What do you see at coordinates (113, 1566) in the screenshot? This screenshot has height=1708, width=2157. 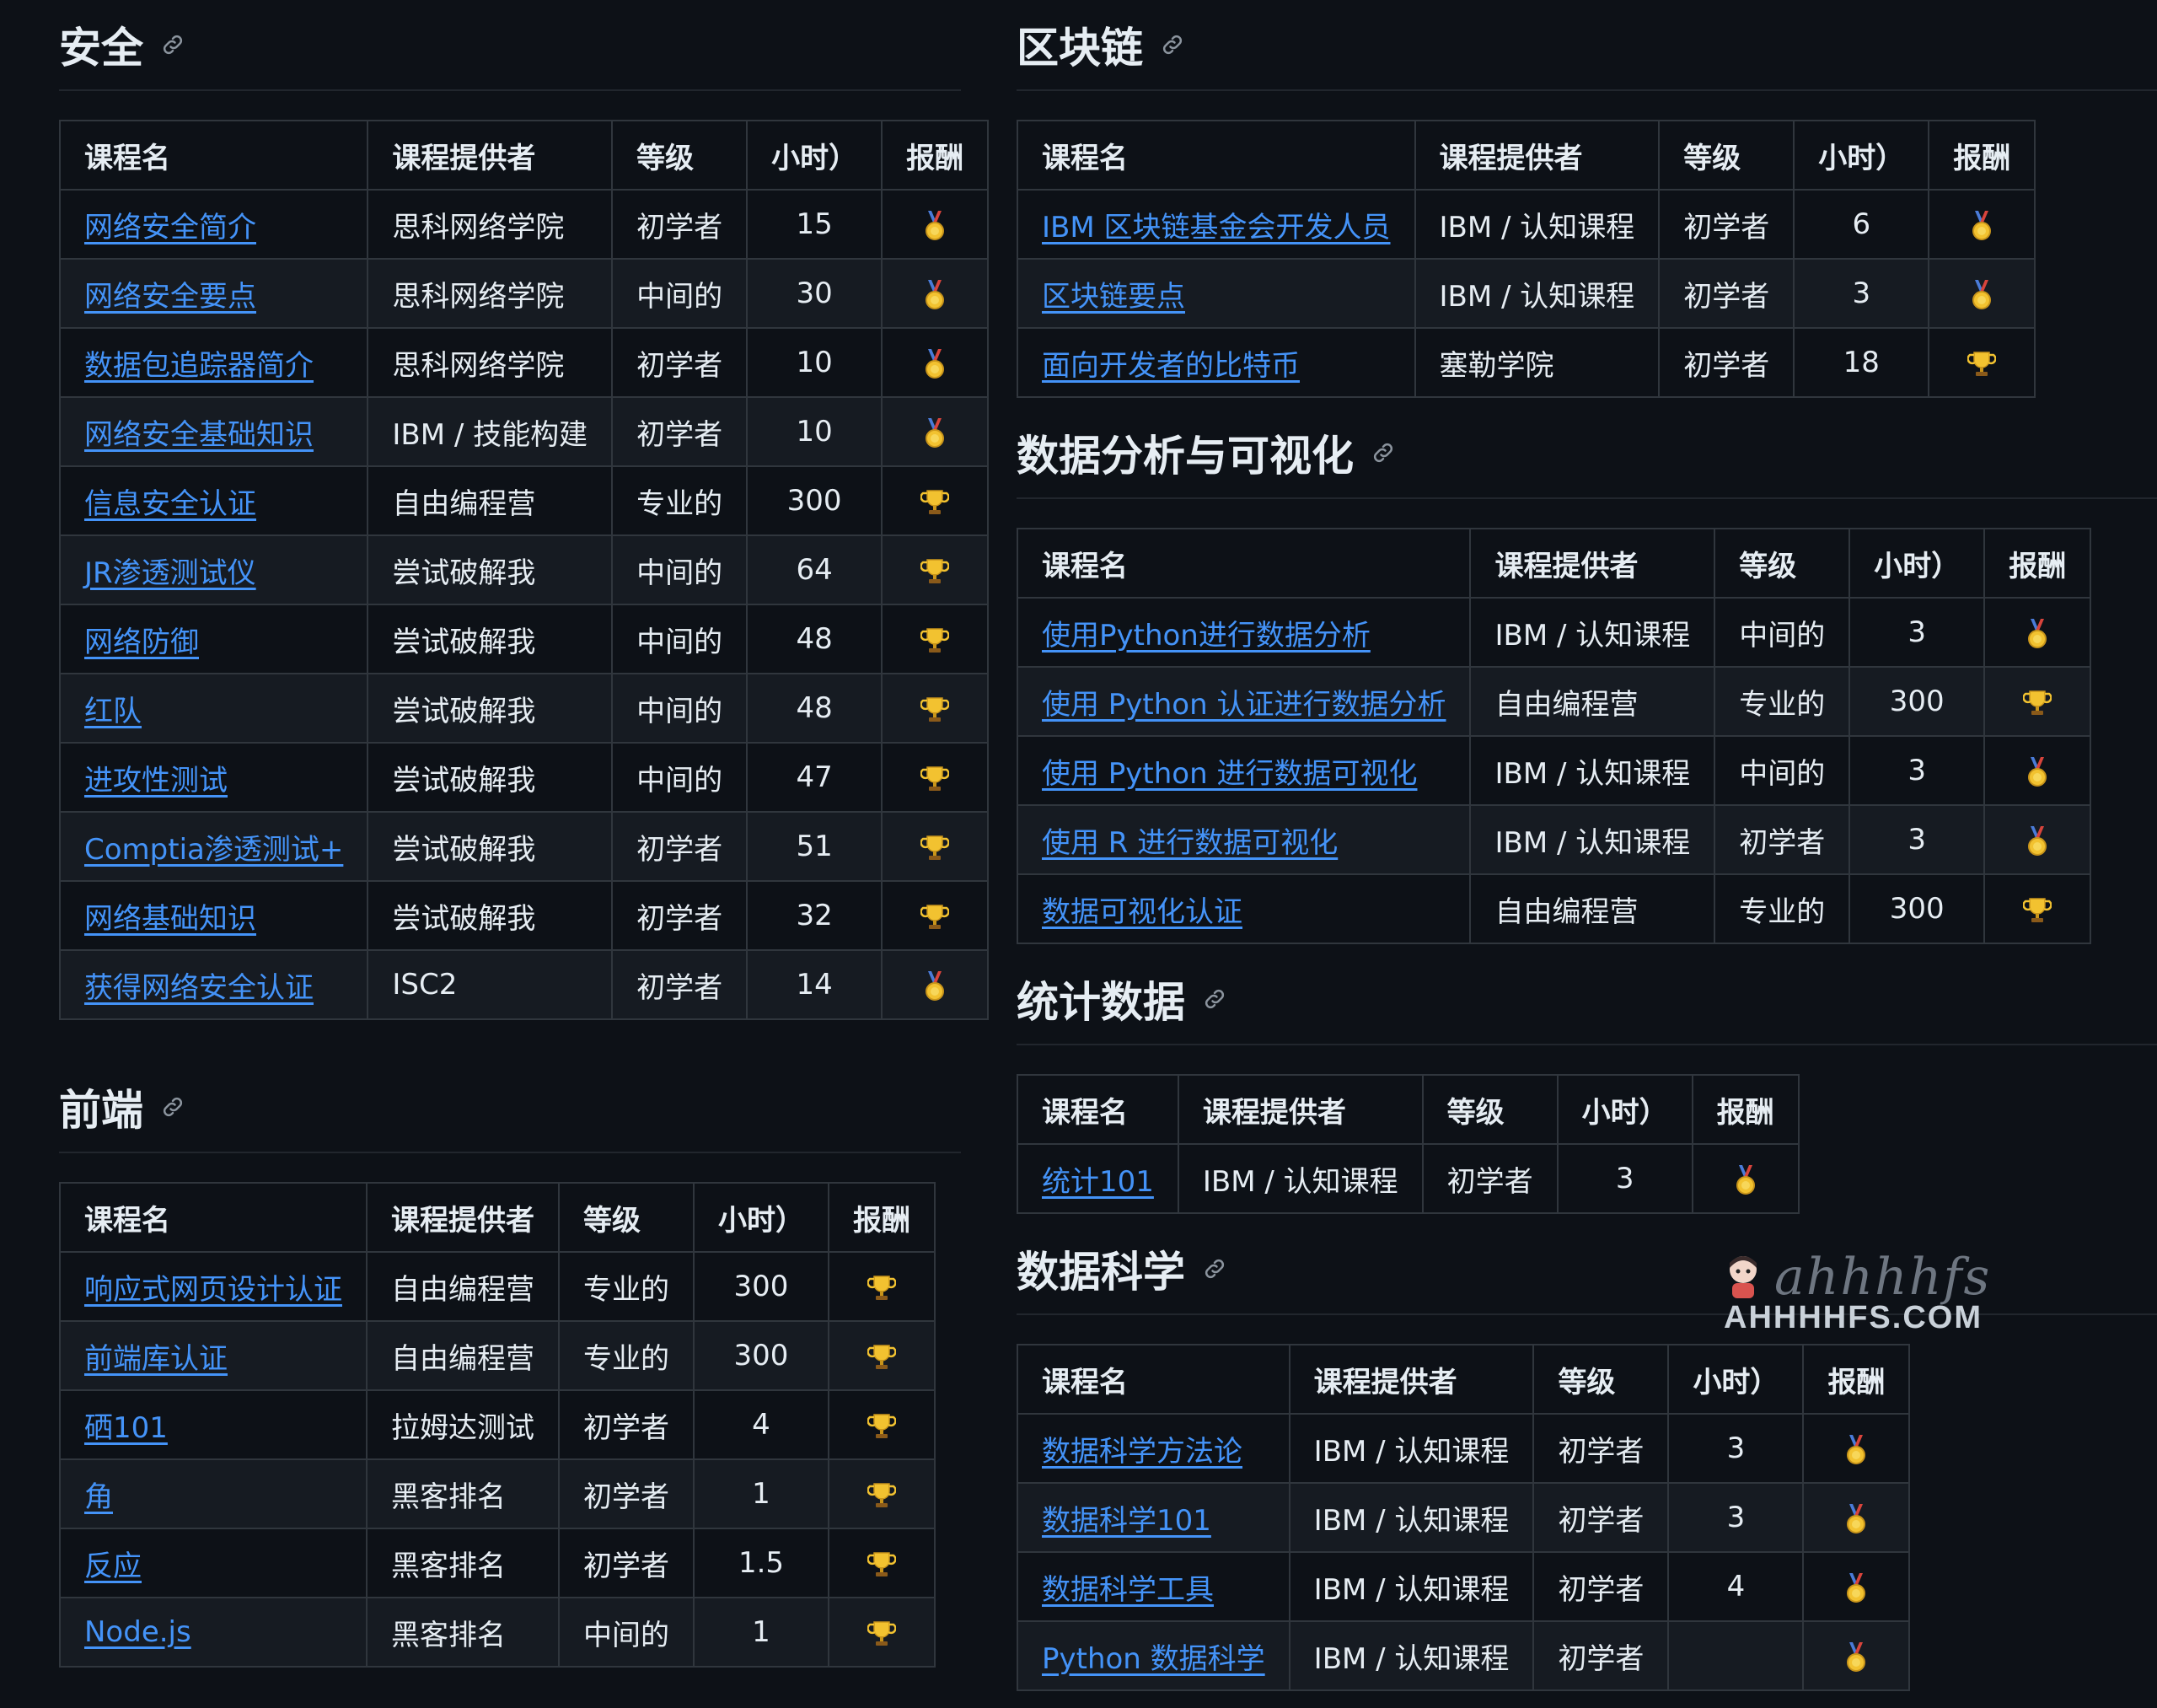 I see `course-link: 反应` at bounding box center [113, 1566].